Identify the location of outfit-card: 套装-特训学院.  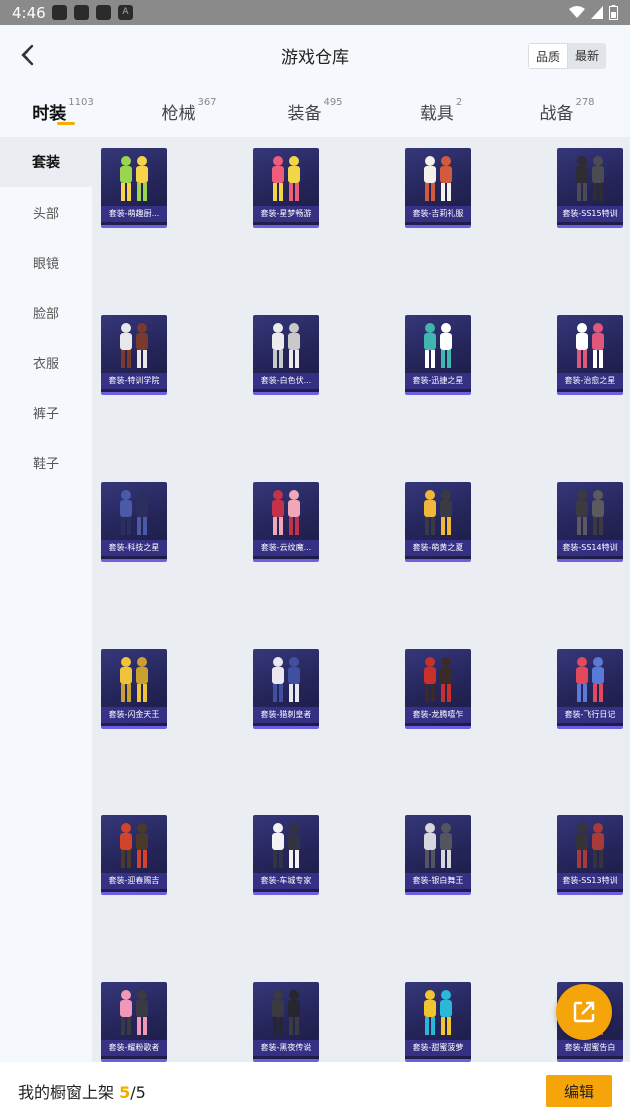
(134, 355).